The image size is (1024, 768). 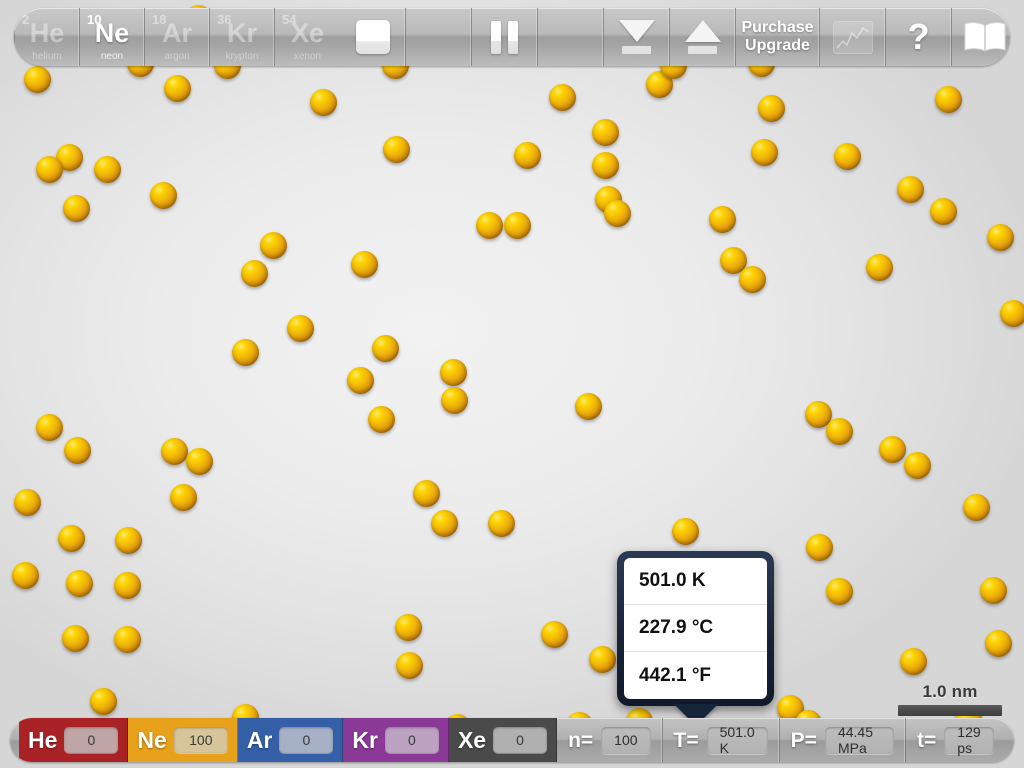 I want to click on stat-p: P= 44.45 MPa, so click(x=843, y=740).